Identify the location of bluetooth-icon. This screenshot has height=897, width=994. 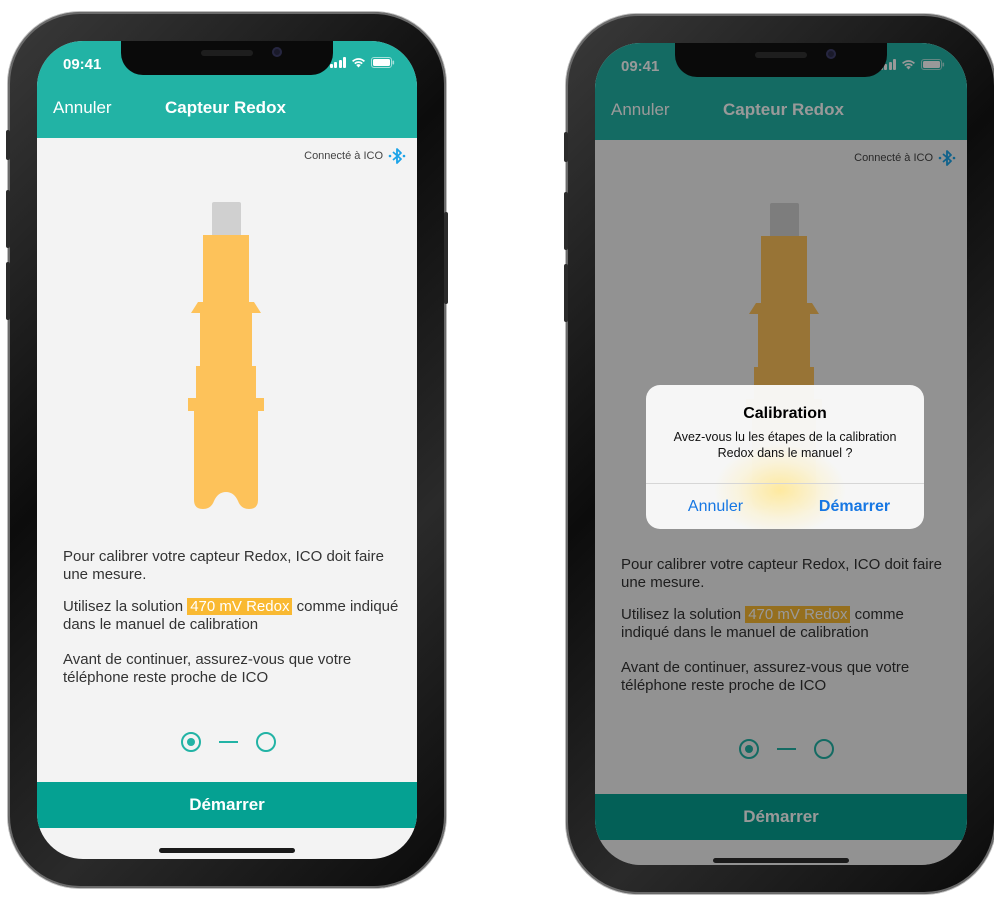
(397, 156).